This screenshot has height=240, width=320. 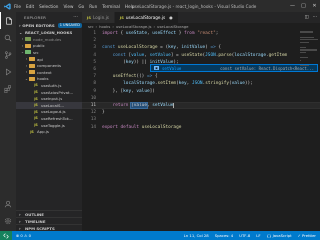 I want to click on close-window-button: ✕, so click(x=314, y=6).